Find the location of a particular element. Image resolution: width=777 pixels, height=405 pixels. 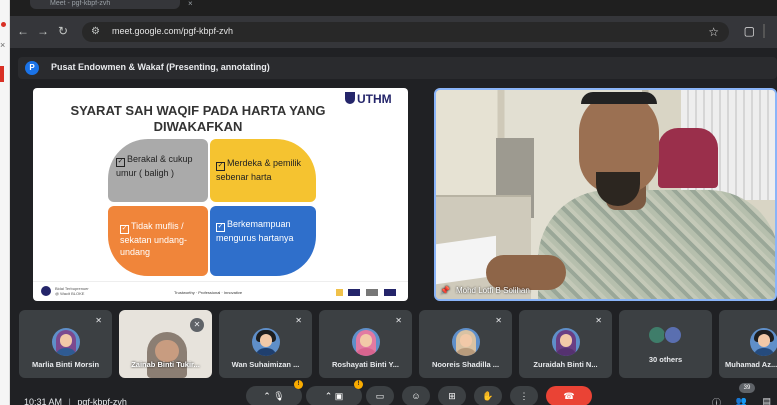

chat-icon: ▤ is located at coordinates (766, 400).